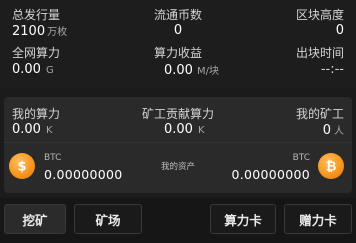 This screenshot has width=356, height=243. Describe the element at coordinates (326, 130) in the screenshot. I see `my-miners-number: 0` at that location.